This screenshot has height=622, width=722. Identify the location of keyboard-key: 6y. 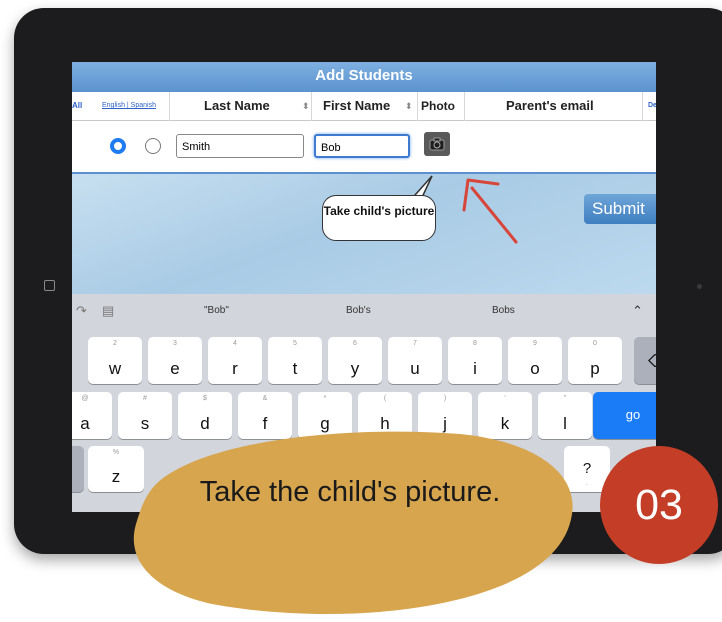
(355, 360).